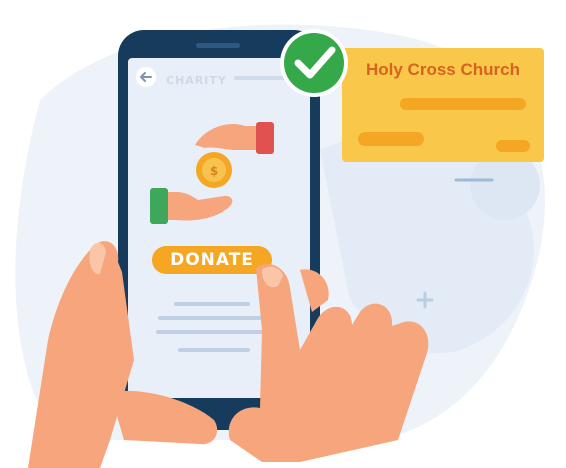 This screenshot has width=566, height=468. I want to click on app-title: CHARITY, so click(196, 80).